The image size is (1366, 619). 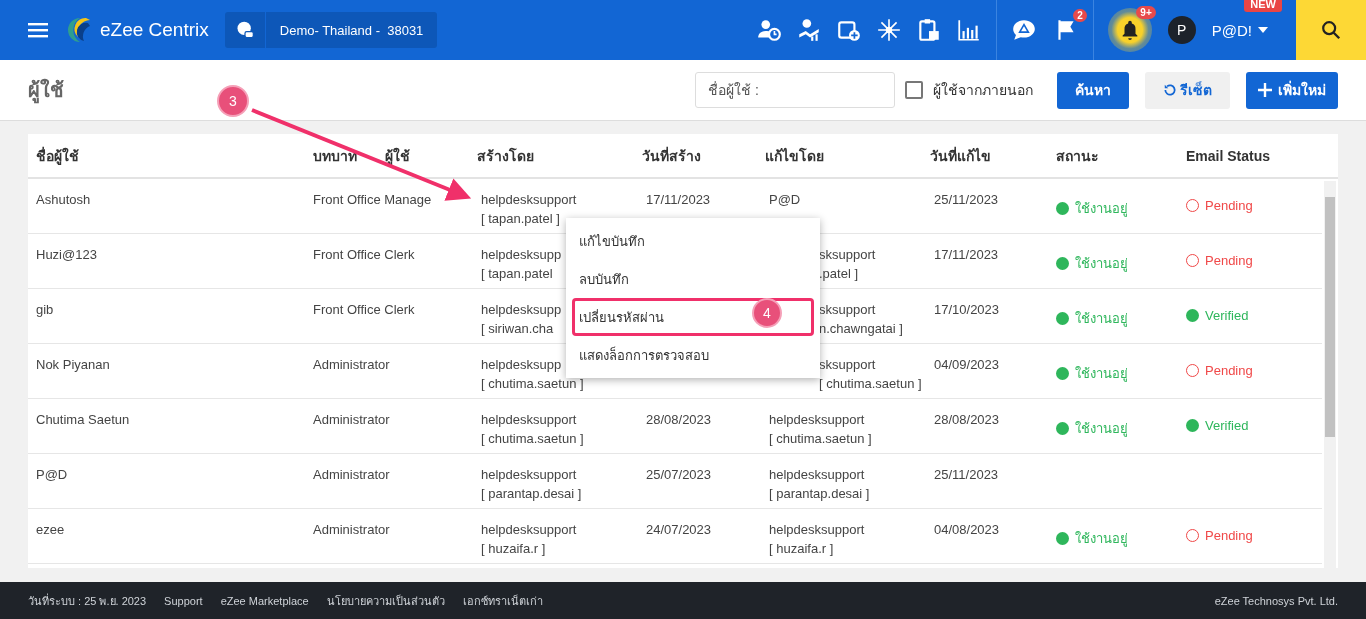 What do you see at coordinates (183, 600) in the screenshot?
I see `footer-link: Support` at bounding box center [183, 600].